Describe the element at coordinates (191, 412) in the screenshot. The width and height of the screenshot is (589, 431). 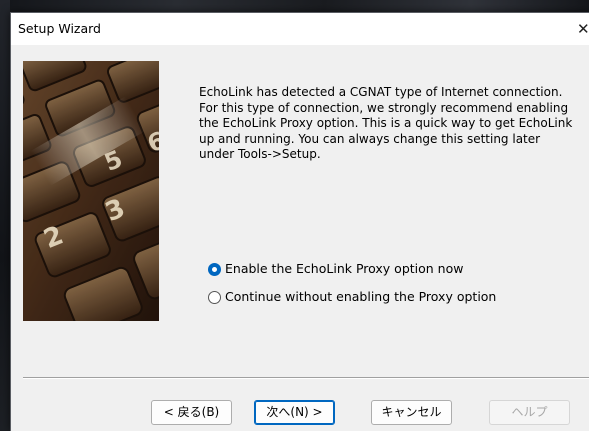
I see `back-button: < 戻る(B)` at that location.